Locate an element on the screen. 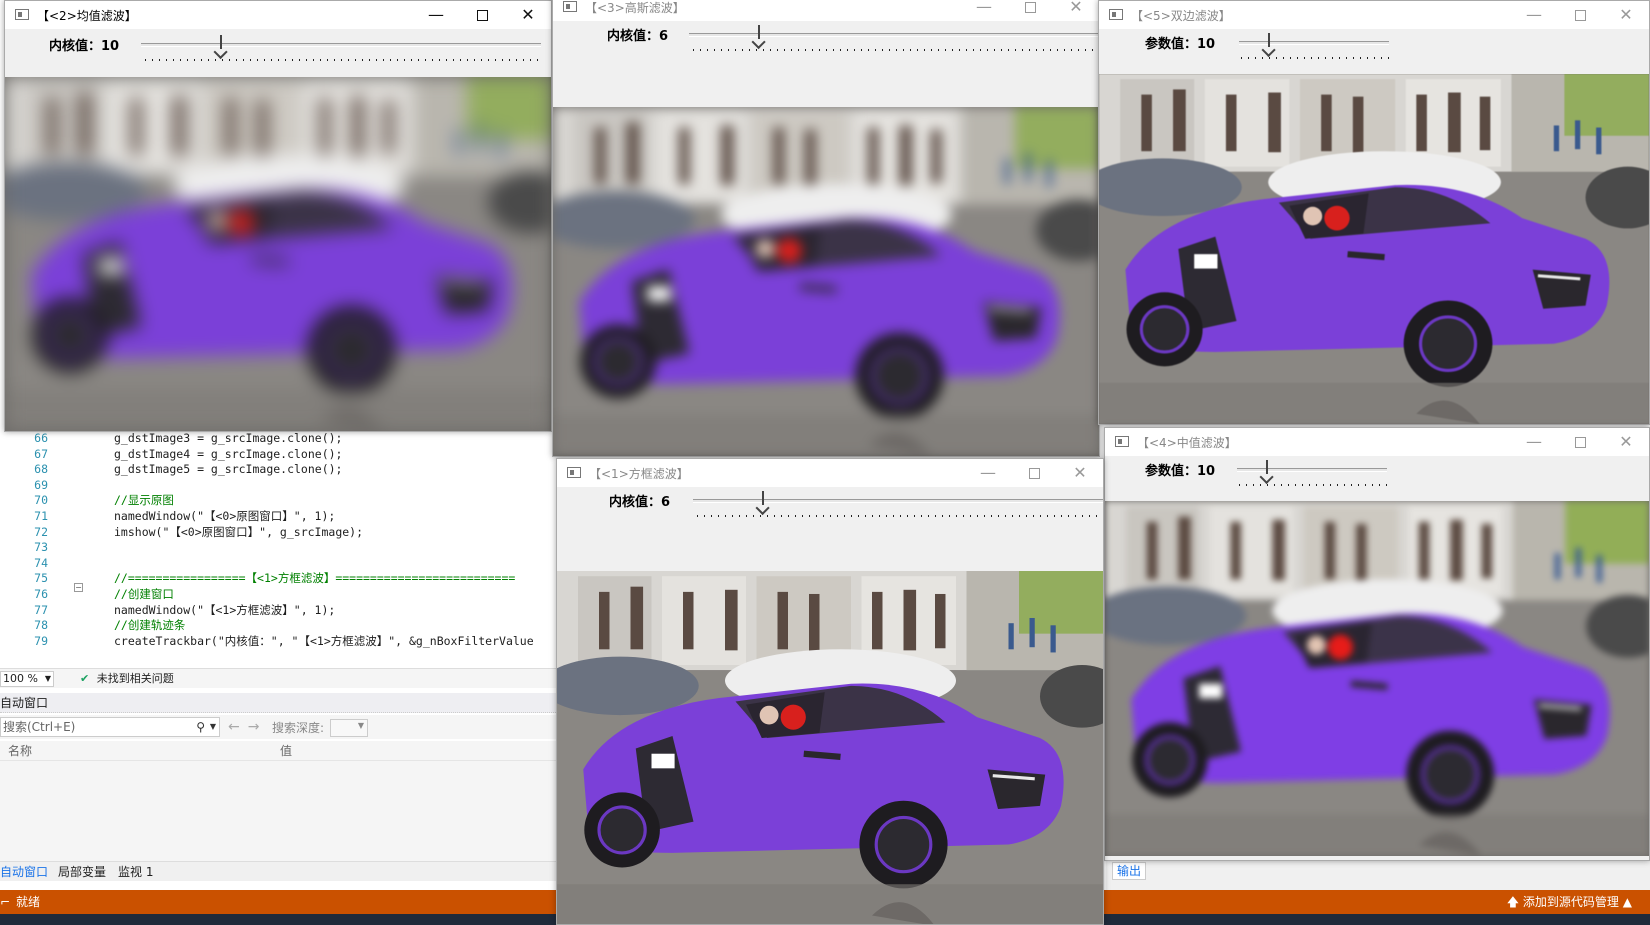 This screenshot has height=925, width=1650. line-number: 73 is located at coordinates (41, 547).